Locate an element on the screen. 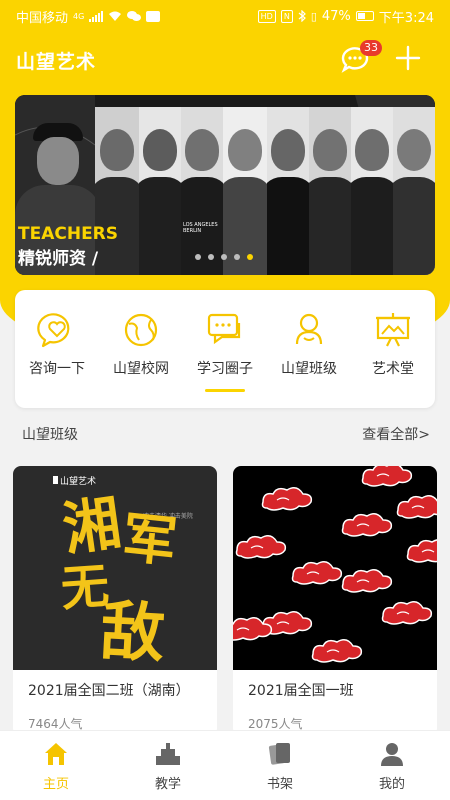  battery-percent: 47% is located at coordinates (336, 16).